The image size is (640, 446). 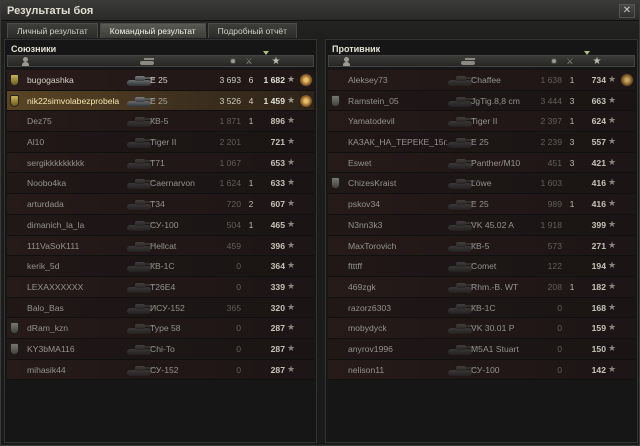 What do you see at coordinates (163, 286) in the screenshot?
I see `tank-name: T26E4` at bounding box center [163, 286].